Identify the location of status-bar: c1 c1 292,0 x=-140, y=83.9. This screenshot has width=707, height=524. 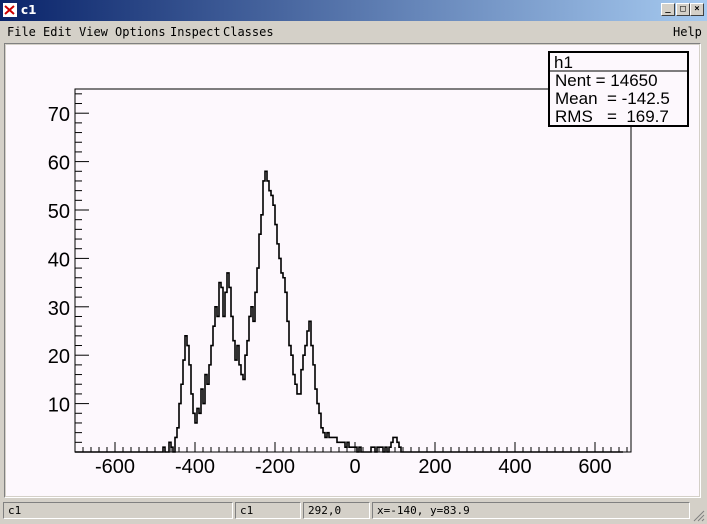
(353, 511).